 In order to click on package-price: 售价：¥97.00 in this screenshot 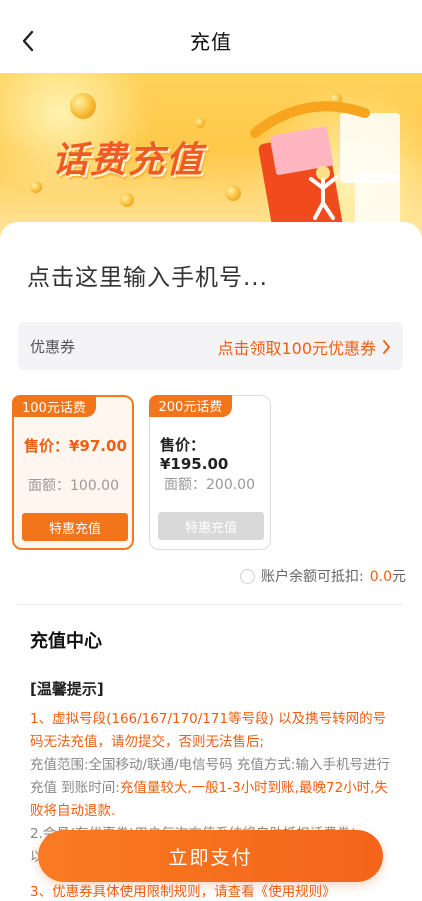, I will do `click(75, 446)`.